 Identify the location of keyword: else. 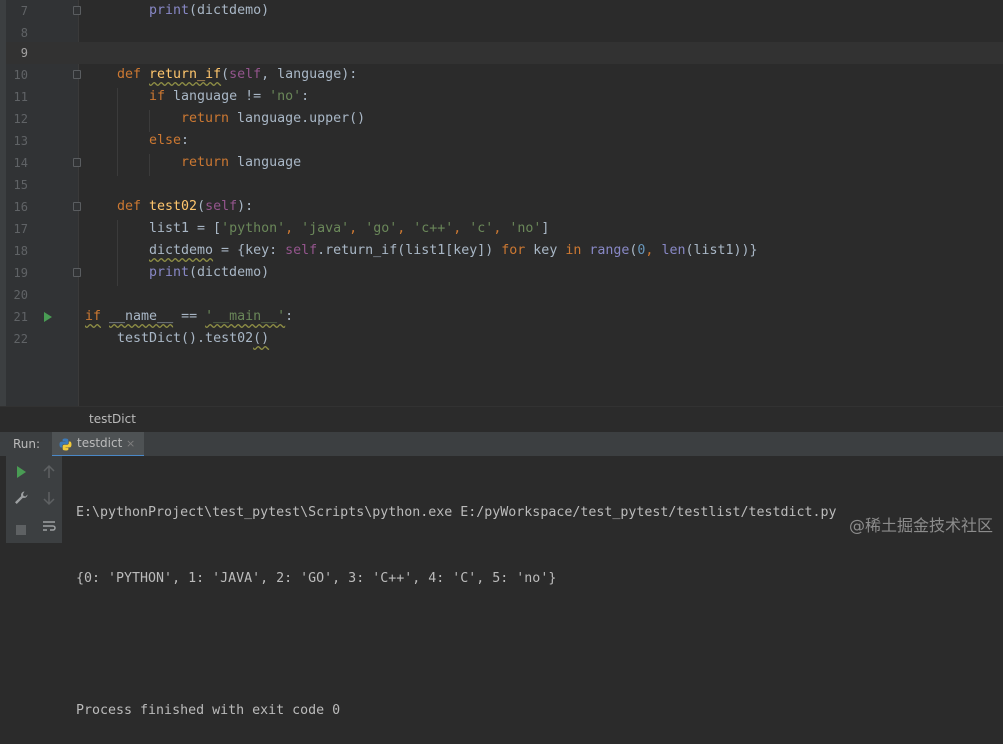
(165, 140).